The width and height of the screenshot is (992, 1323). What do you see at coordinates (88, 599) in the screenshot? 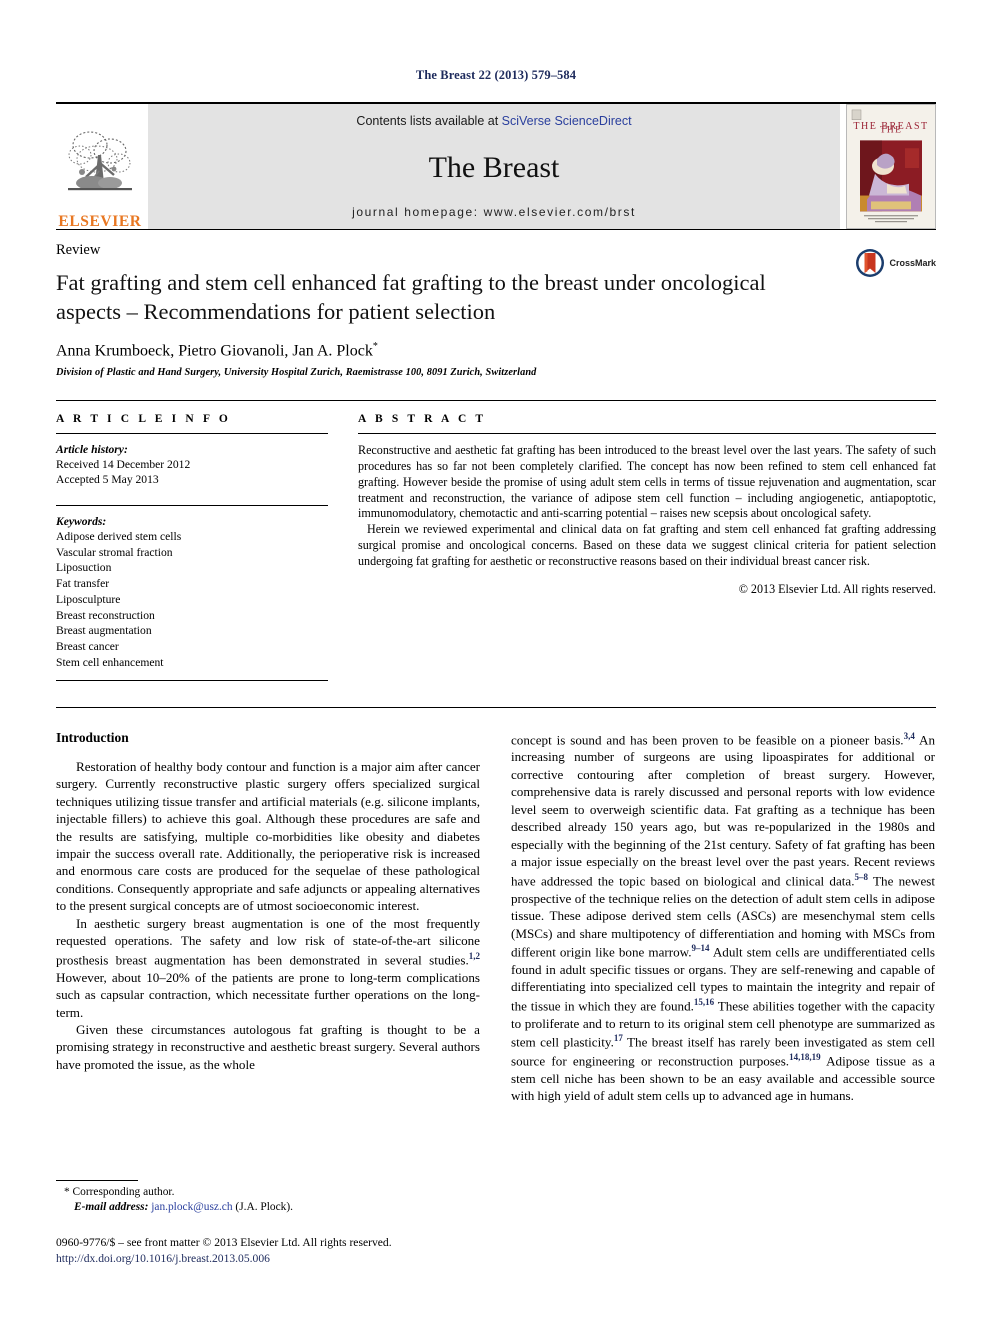
I see `list-item: Liposculpture` at bounding box center [88, 599].